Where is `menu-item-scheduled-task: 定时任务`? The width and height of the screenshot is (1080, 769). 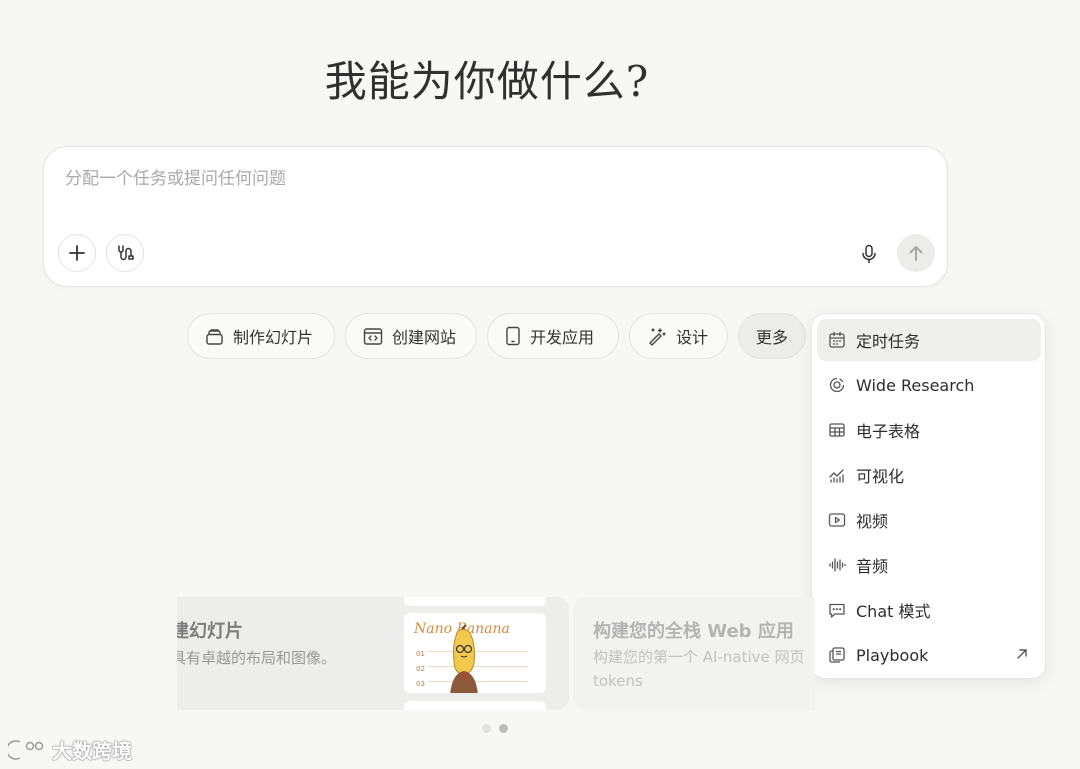
menu-item-scheduled-task: 定时任务 is located at coordinates (929, 340).